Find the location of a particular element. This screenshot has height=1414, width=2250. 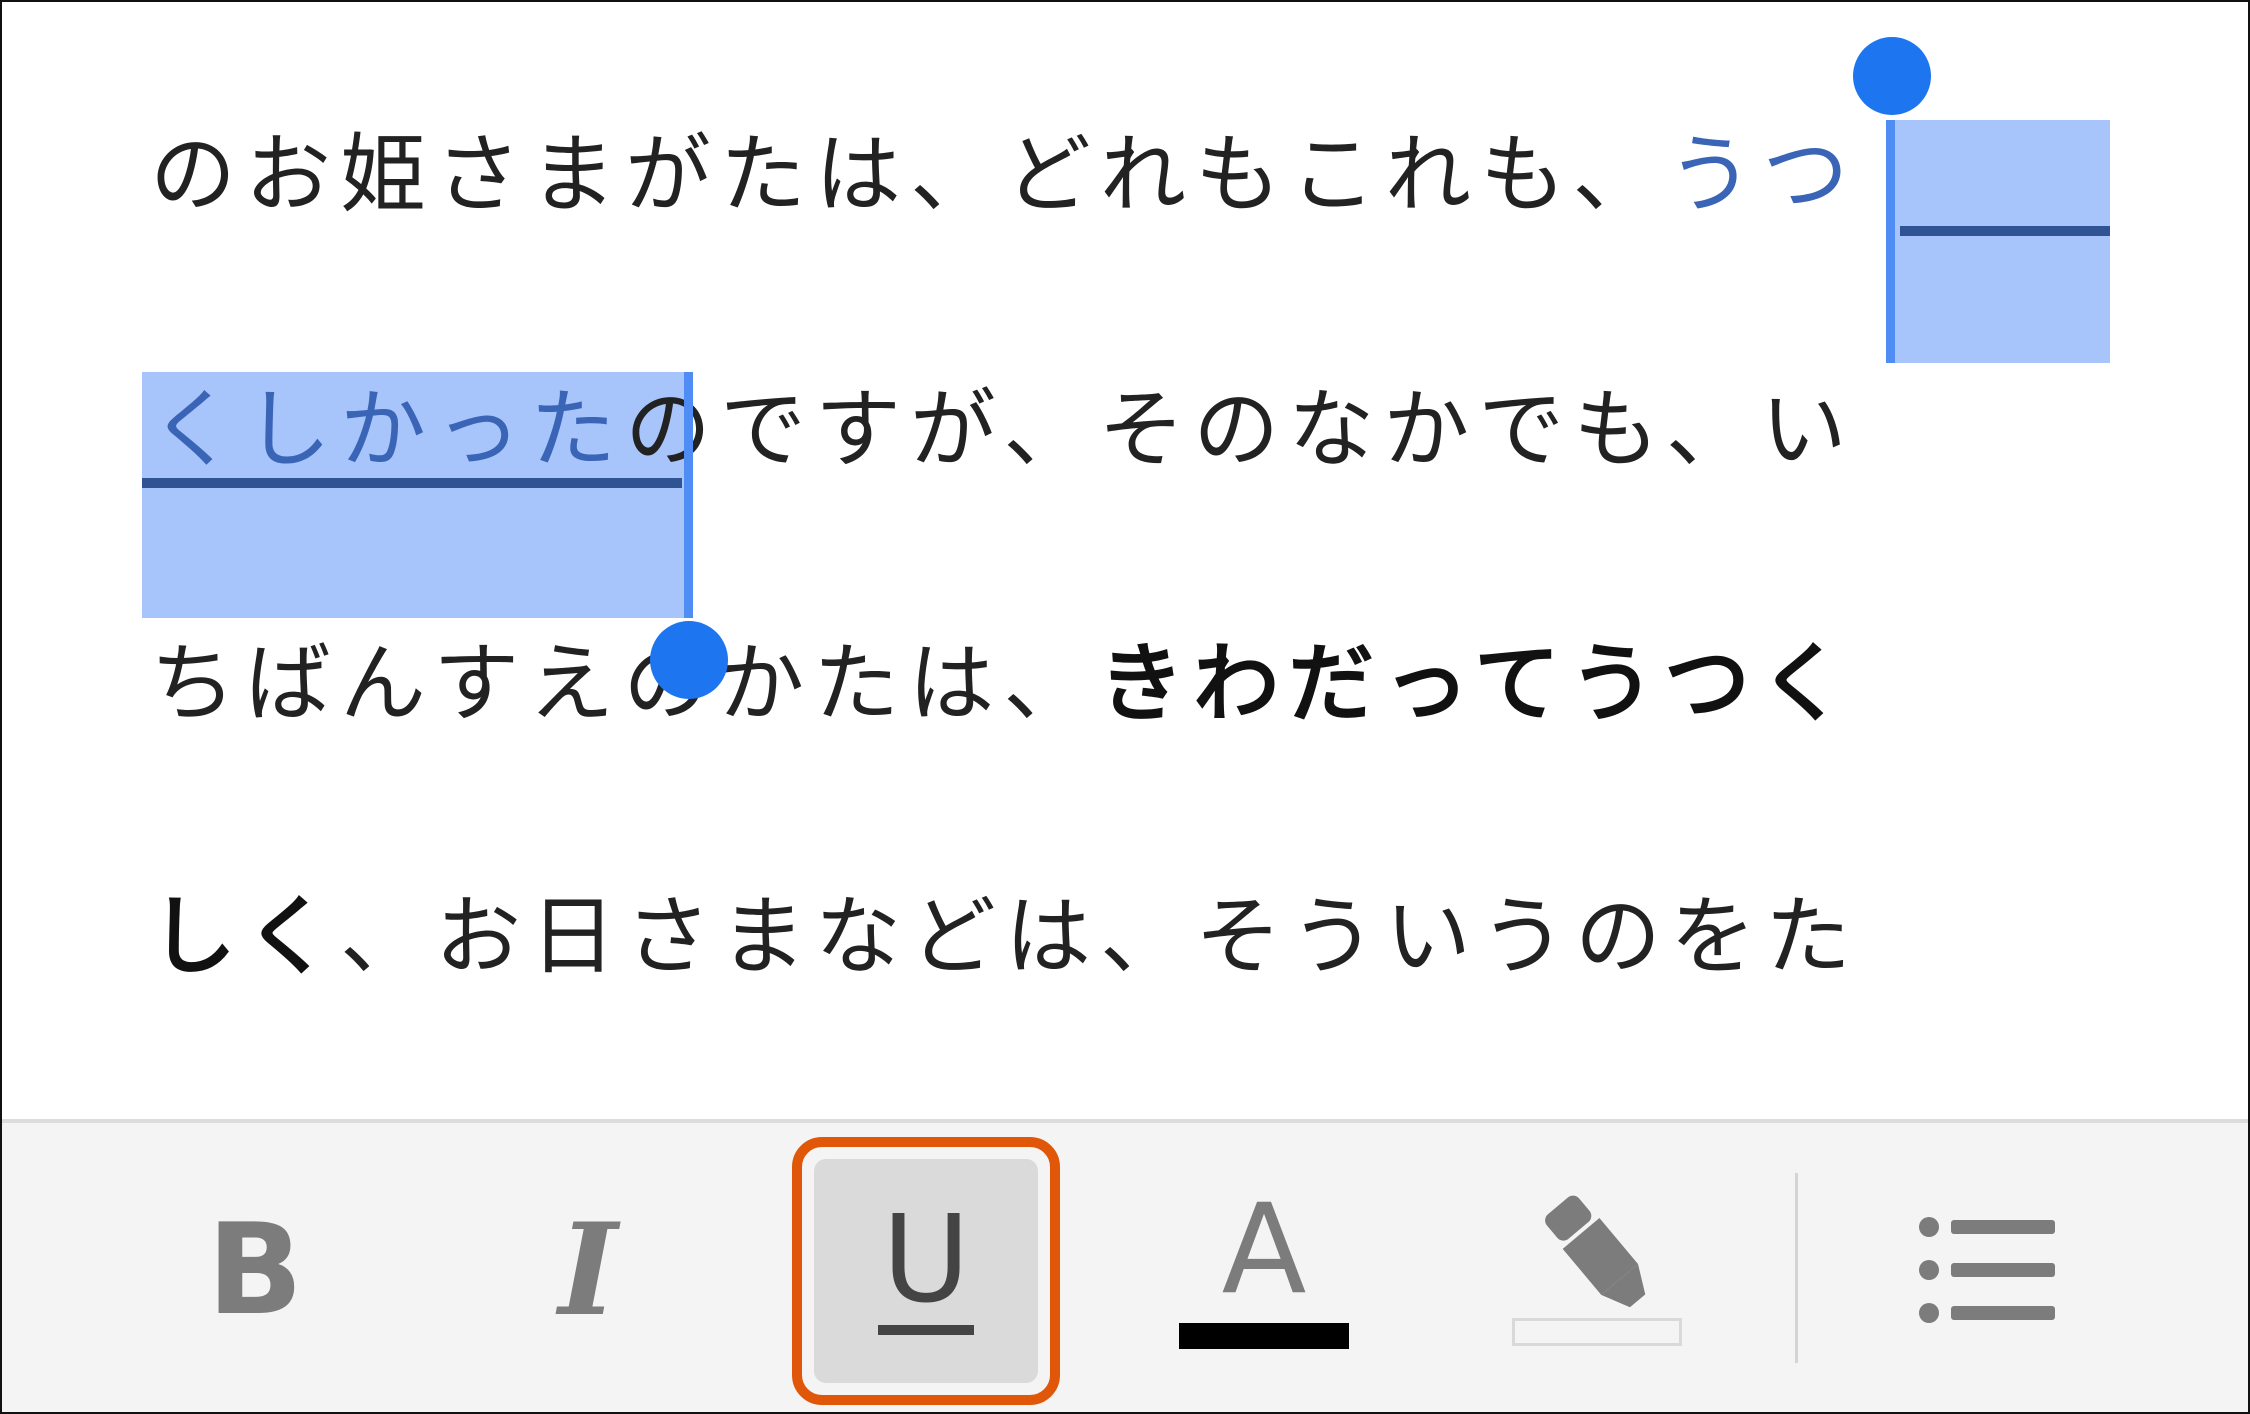

text-segment: のですが、そのなかでも、い is located at coordinates (1240, 430).